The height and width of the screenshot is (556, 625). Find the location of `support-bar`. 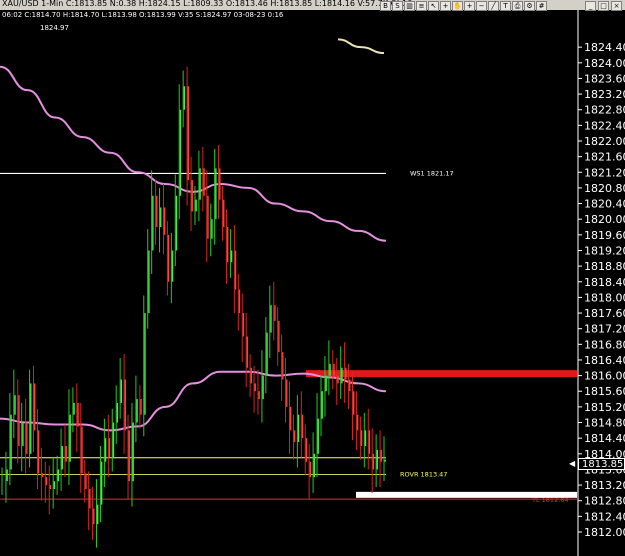

support-bar is located at coordinates (466, 494).